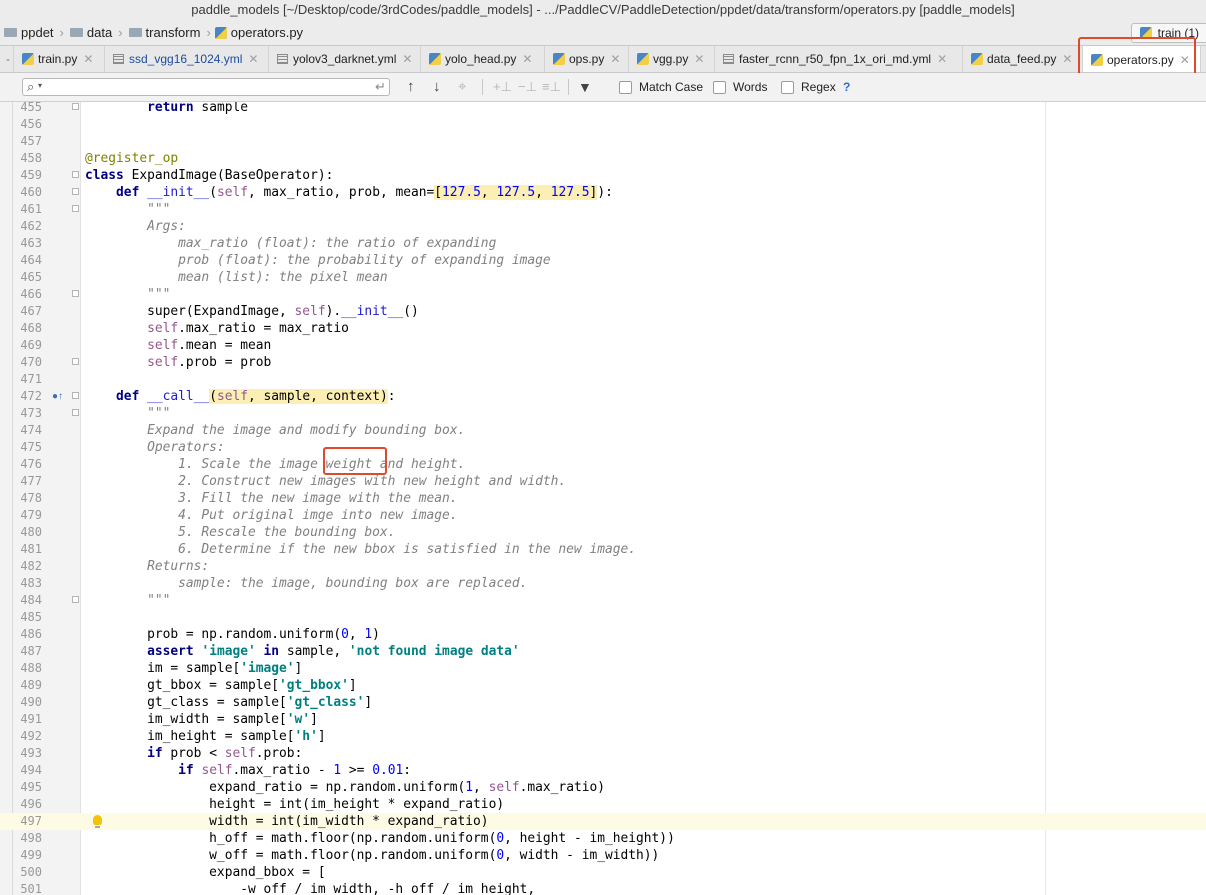 The image size is (1206, 895). Describe the element at coordinates (30, 804) in the screenshot. I see `line-number: 496` at that location.